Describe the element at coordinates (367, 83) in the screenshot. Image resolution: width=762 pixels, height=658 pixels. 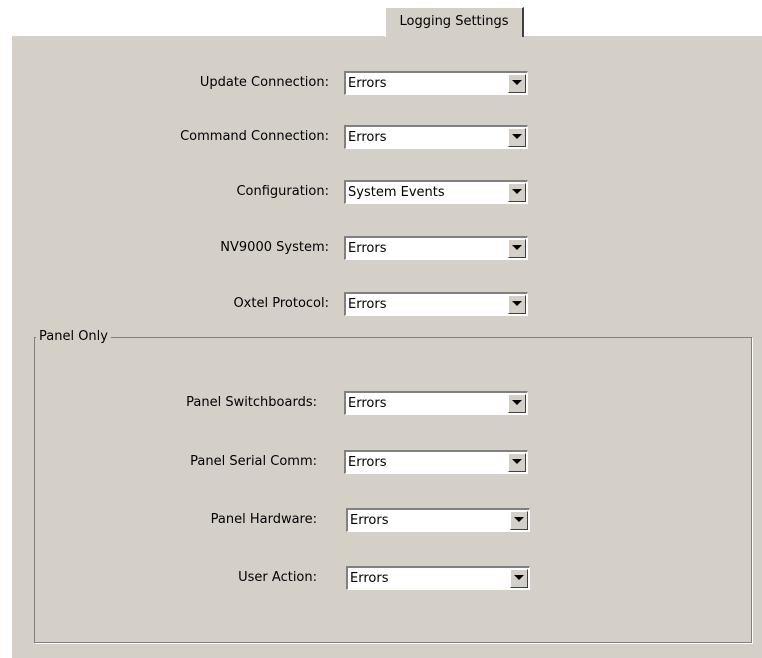
I see `update-connection-value: Errors` at that location.